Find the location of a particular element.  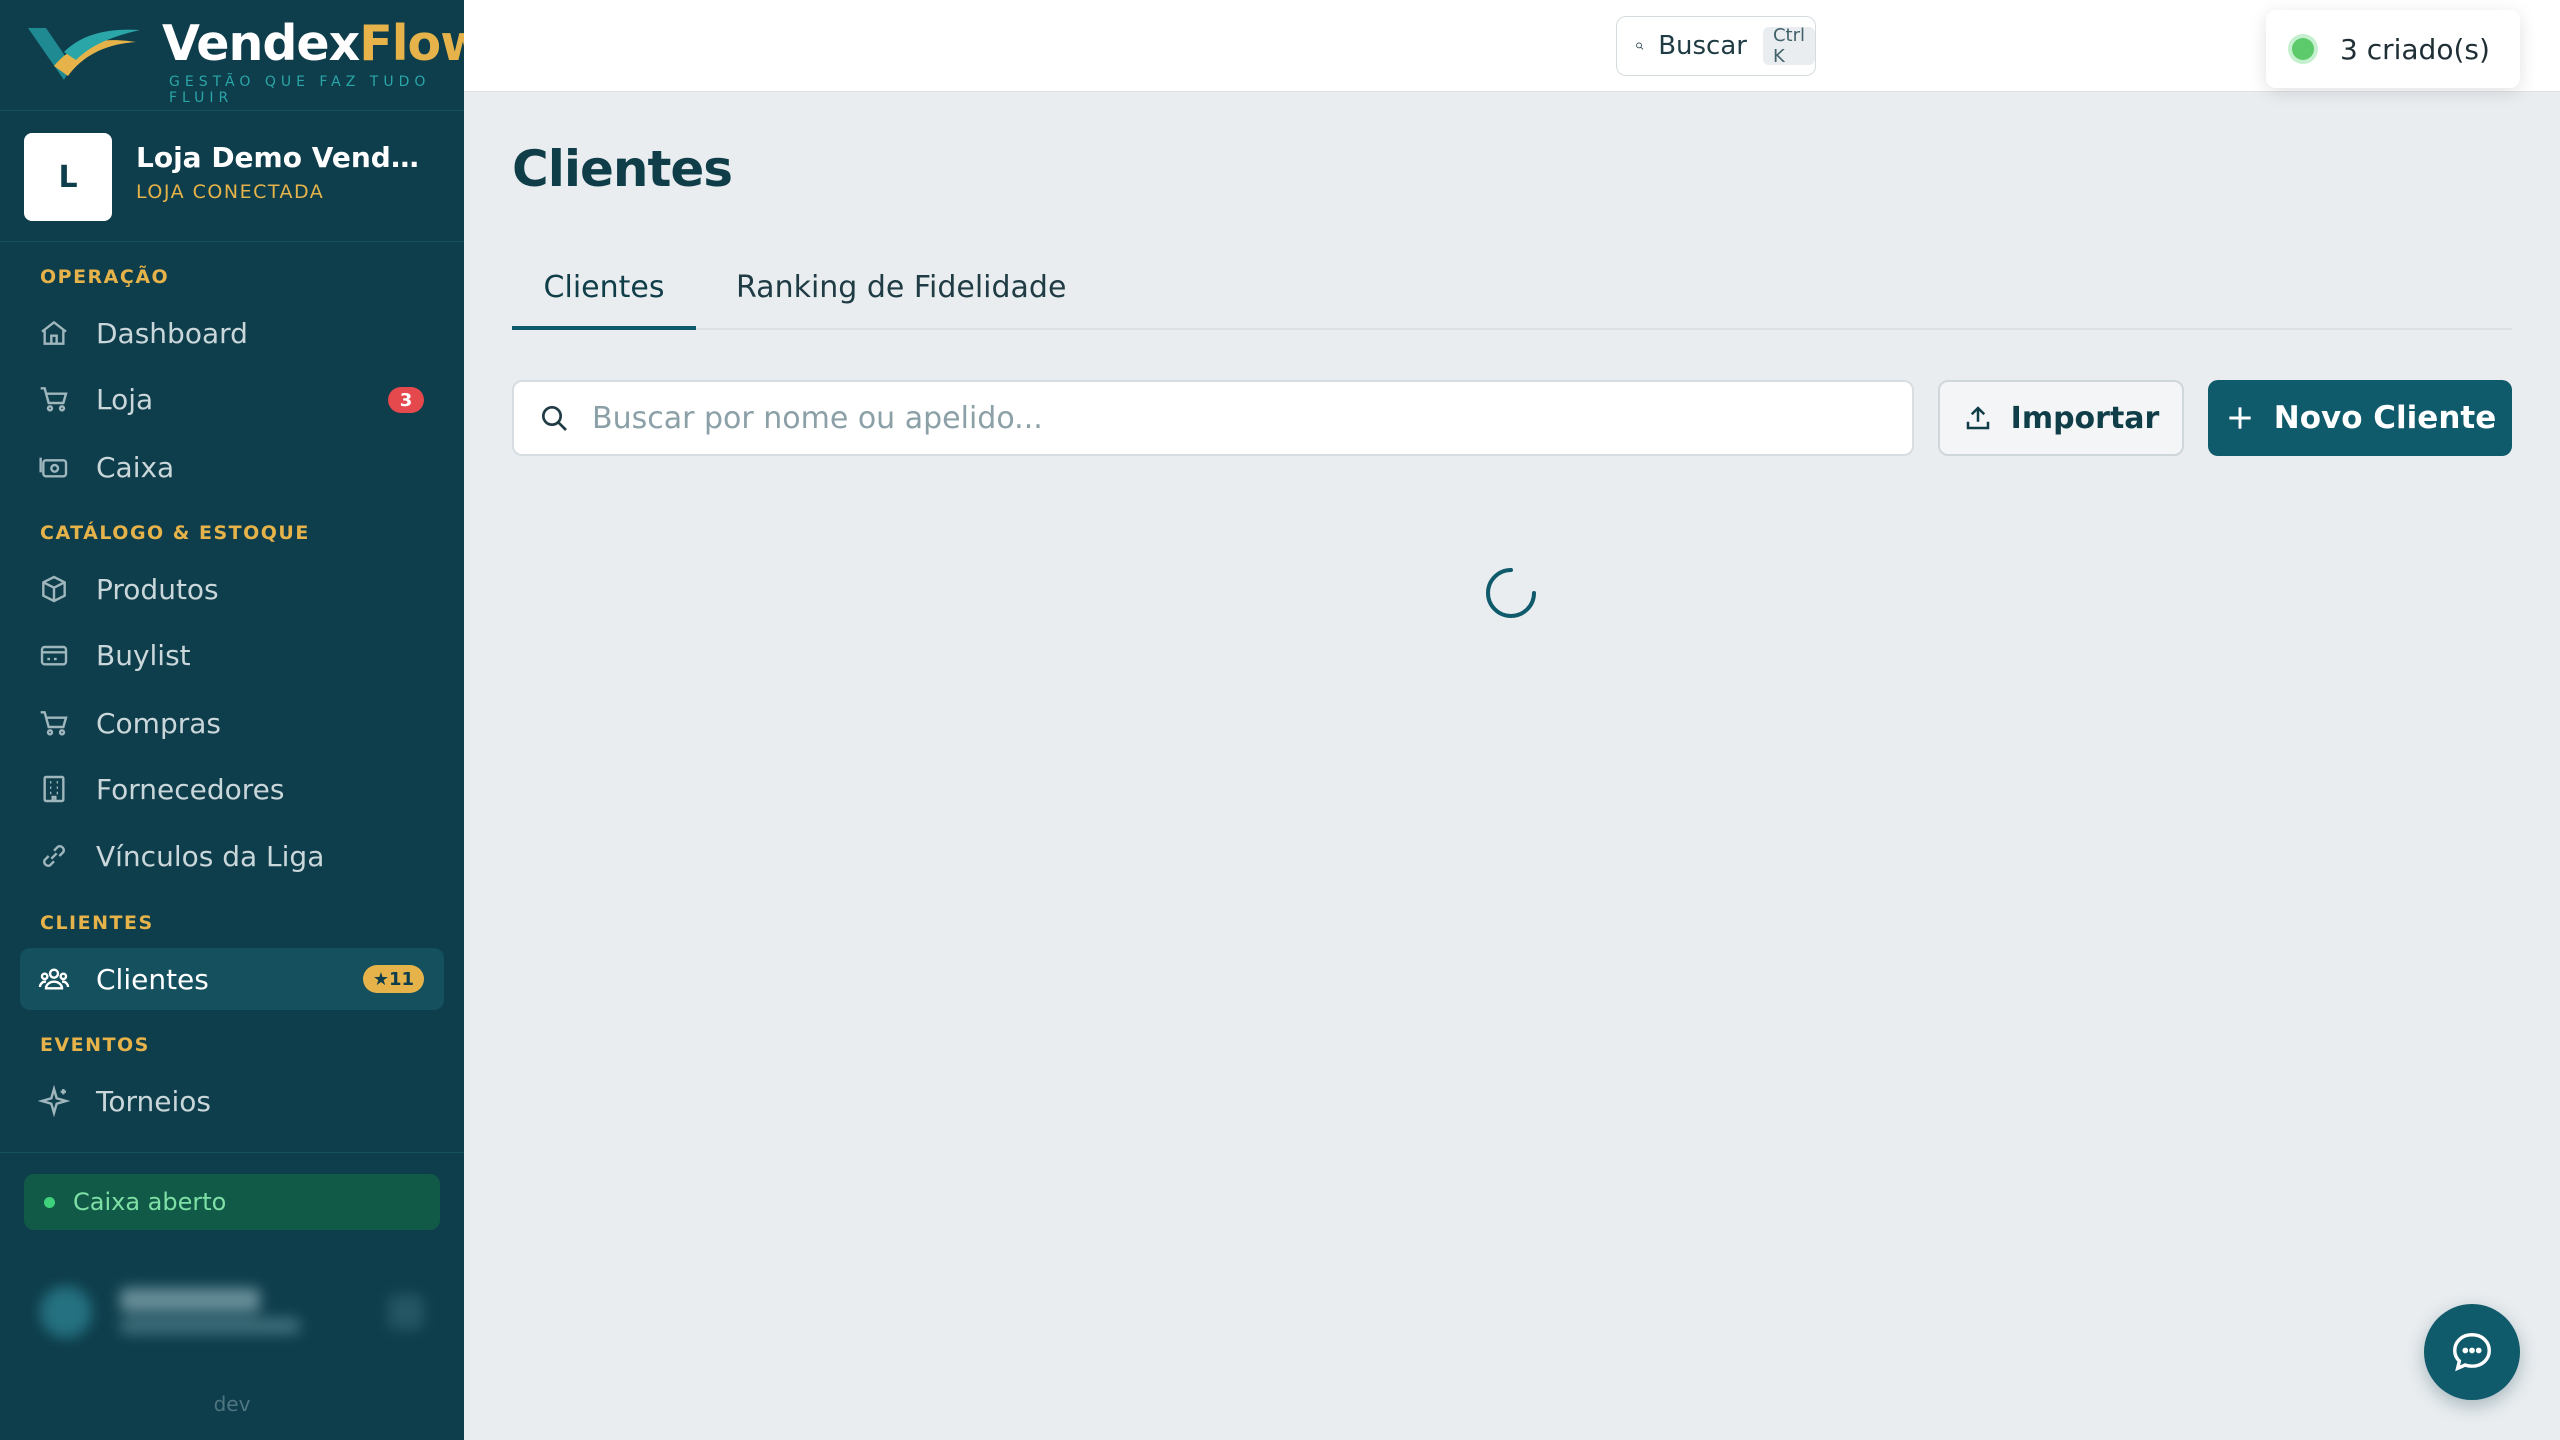

sidebar-item-dashboard: Dashboard is located at coordinates (232, 333).